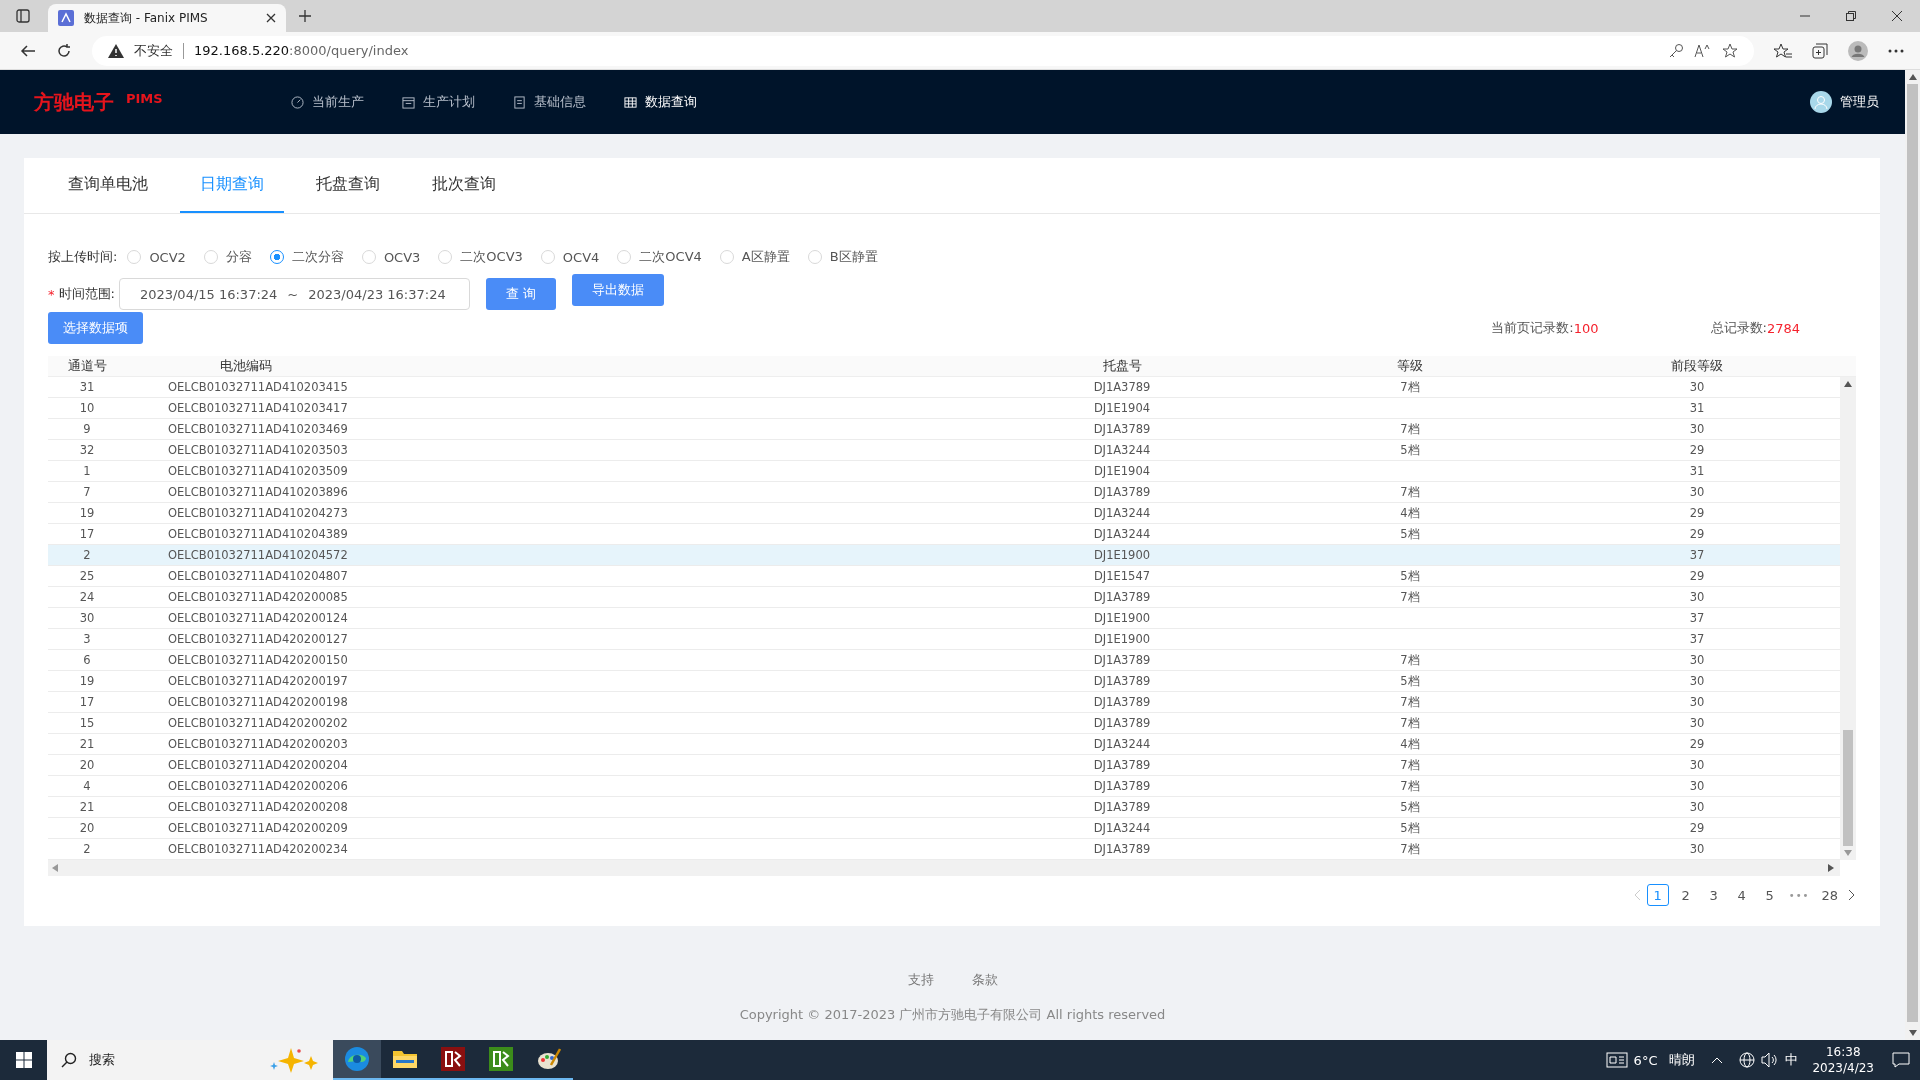 This screenshot has width=1920, height=1080. What do you see at coordinates (348, 185) in the screenshot?
I see `tab: 托盘查询` at bounding box center [348, 185].